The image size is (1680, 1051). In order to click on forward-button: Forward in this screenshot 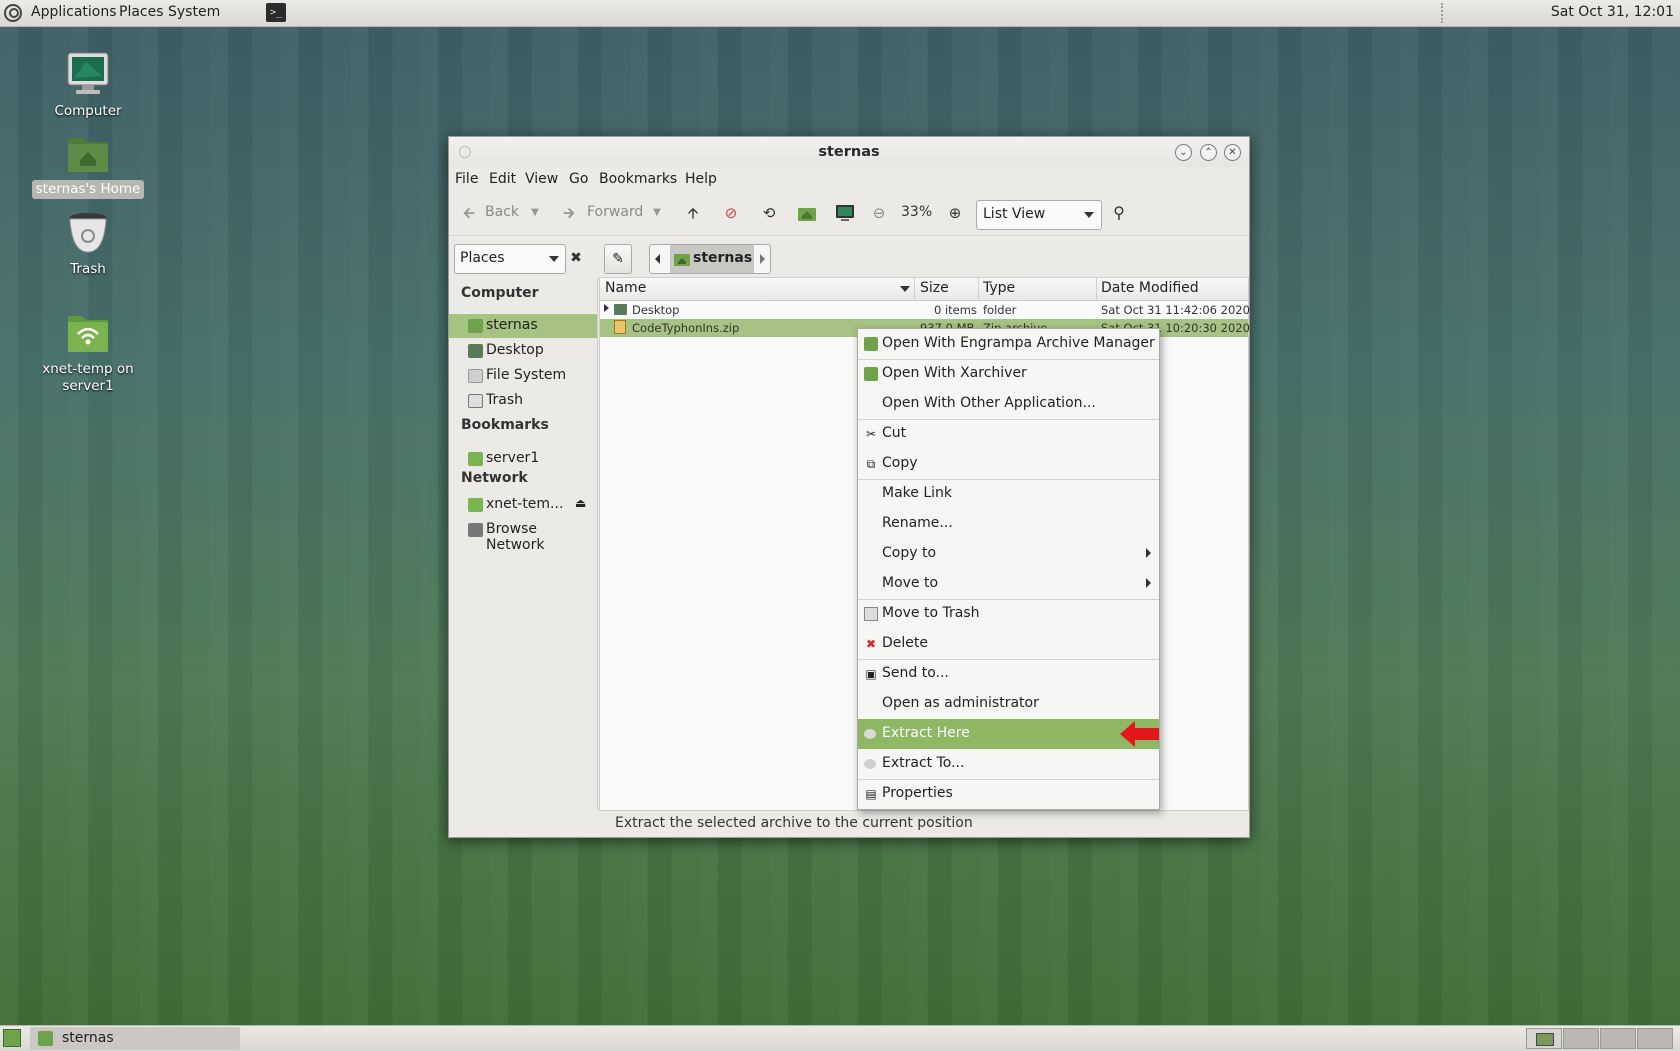, I will do `click(615, 212)`.